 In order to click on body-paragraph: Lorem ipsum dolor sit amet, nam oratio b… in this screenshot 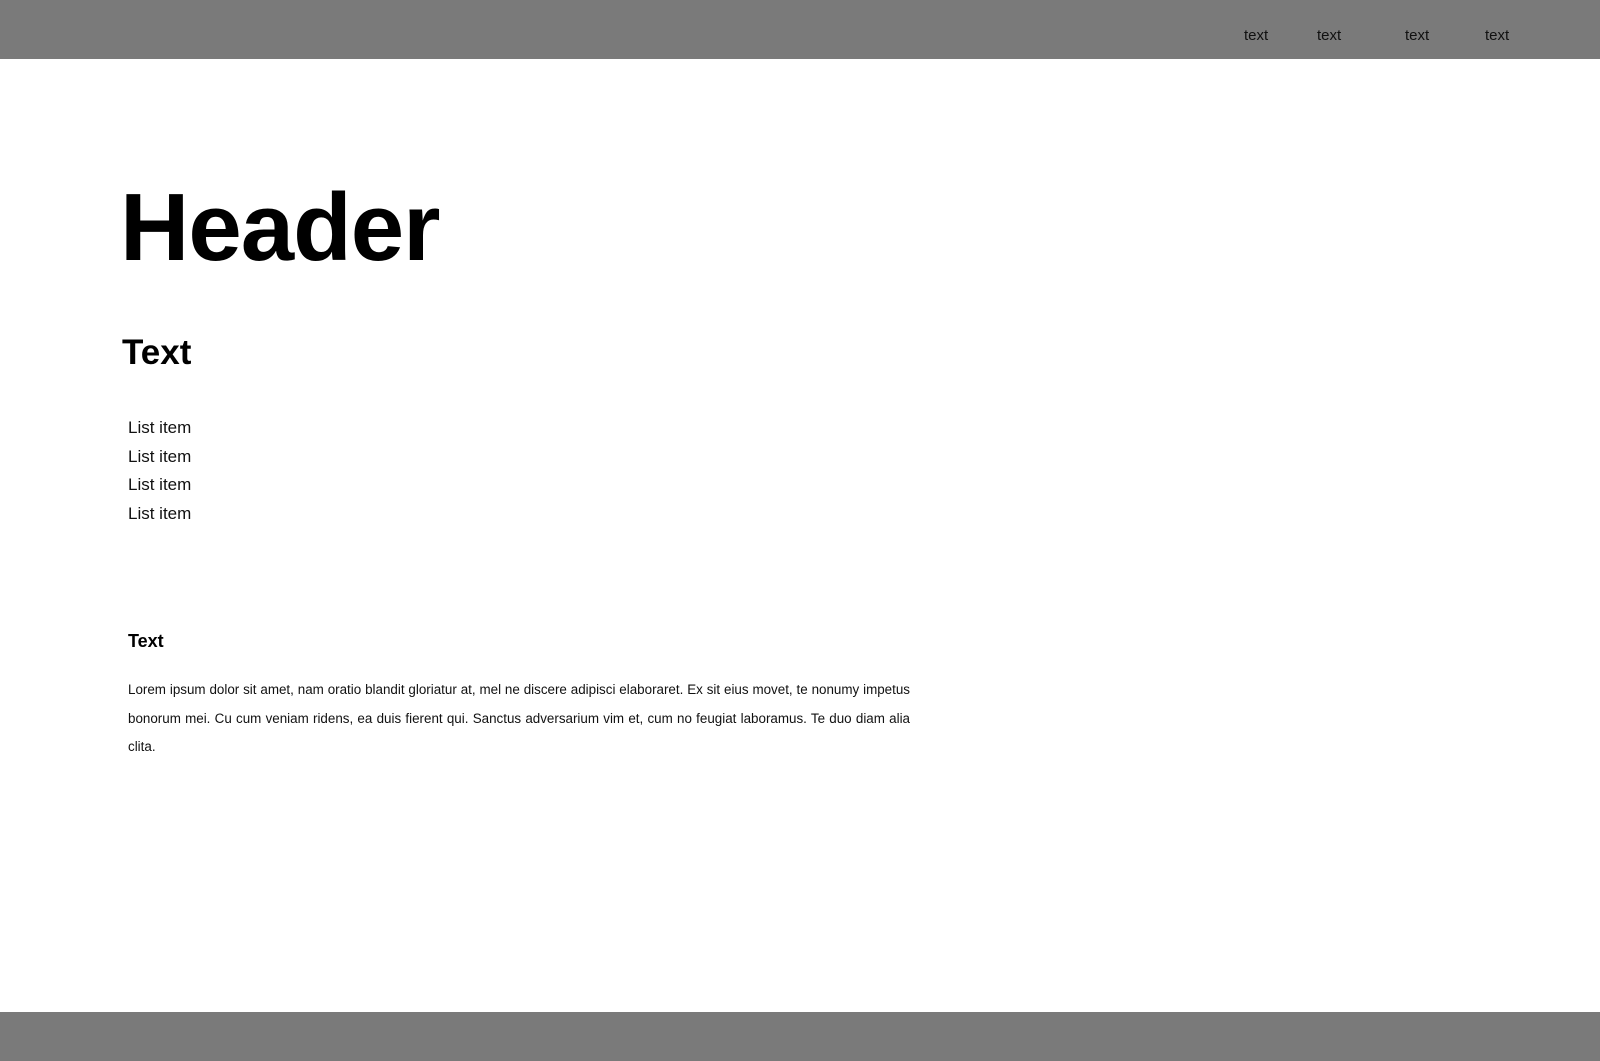, I will do `click(519, 718)`.